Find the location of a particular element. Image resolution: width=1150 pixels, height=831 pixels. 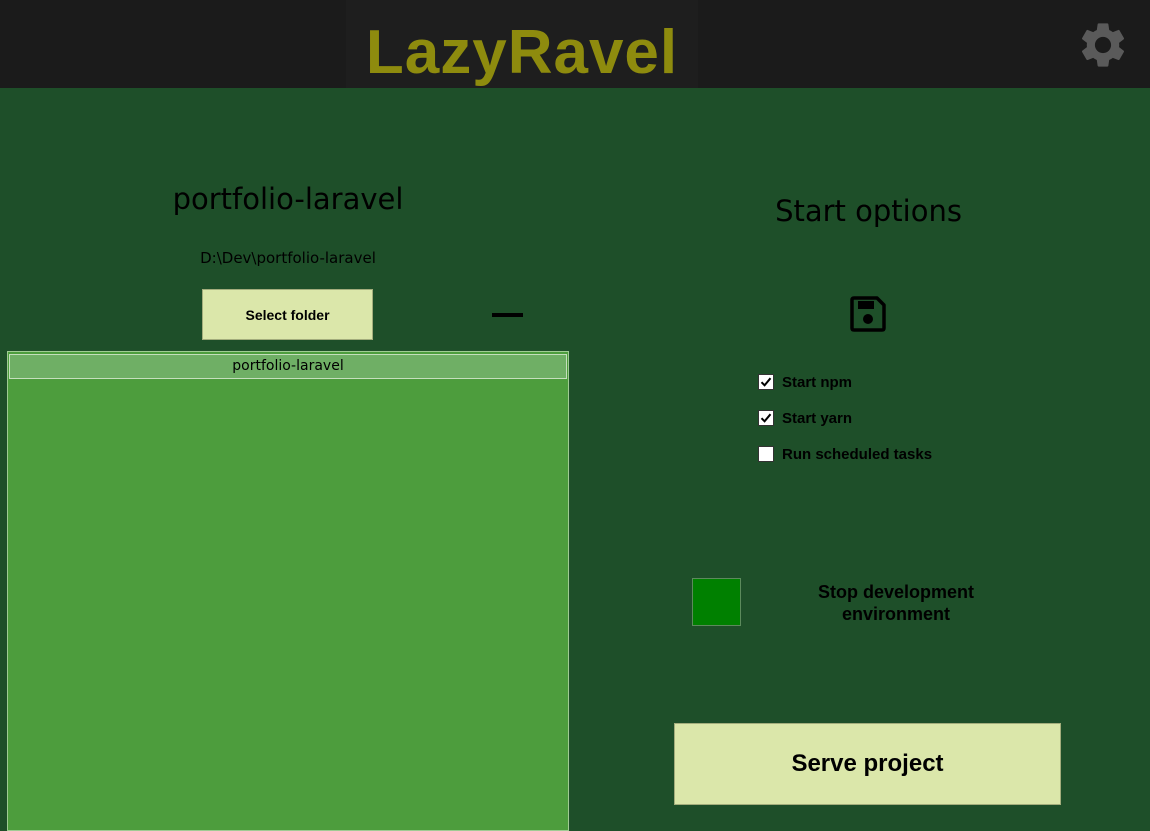

gear-icon is located at coordinates (1103, 45).